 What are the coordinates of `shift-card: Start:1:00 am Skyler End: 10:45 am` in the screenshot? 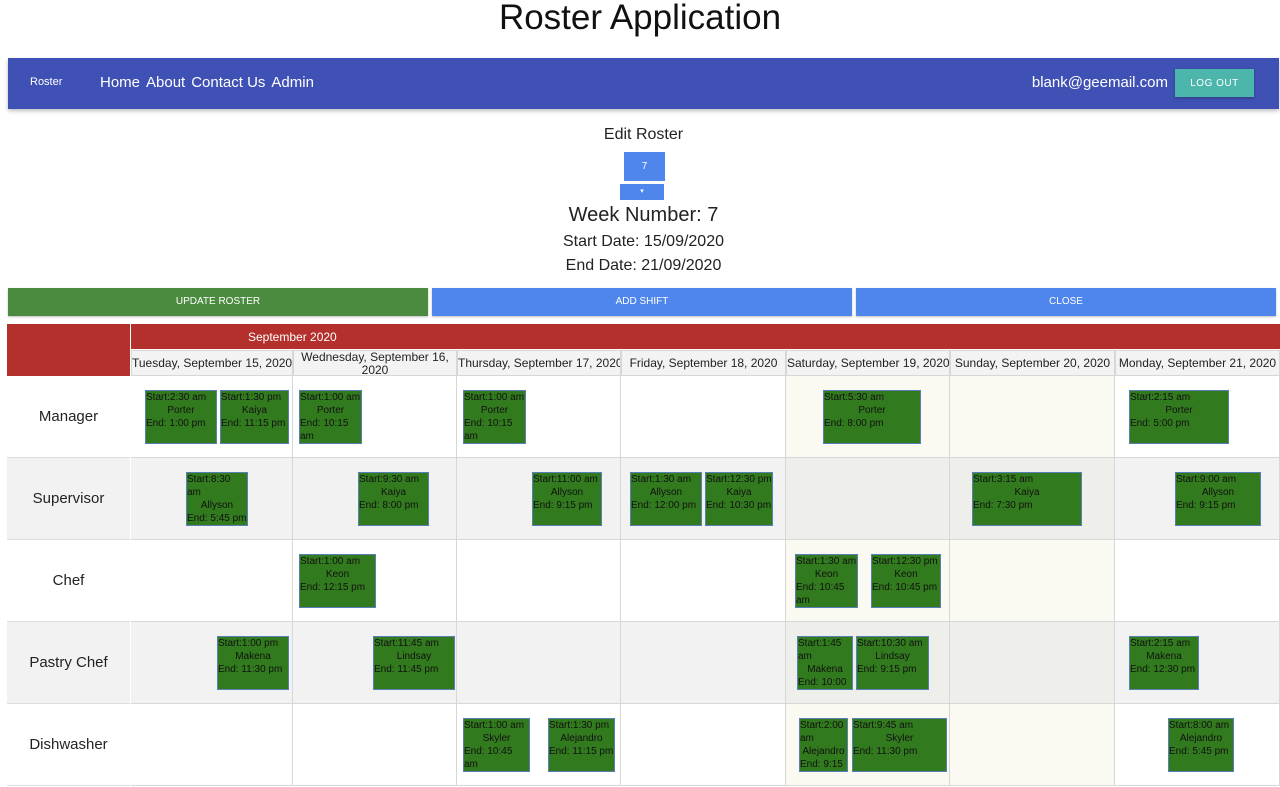 It's located at (496, 745).